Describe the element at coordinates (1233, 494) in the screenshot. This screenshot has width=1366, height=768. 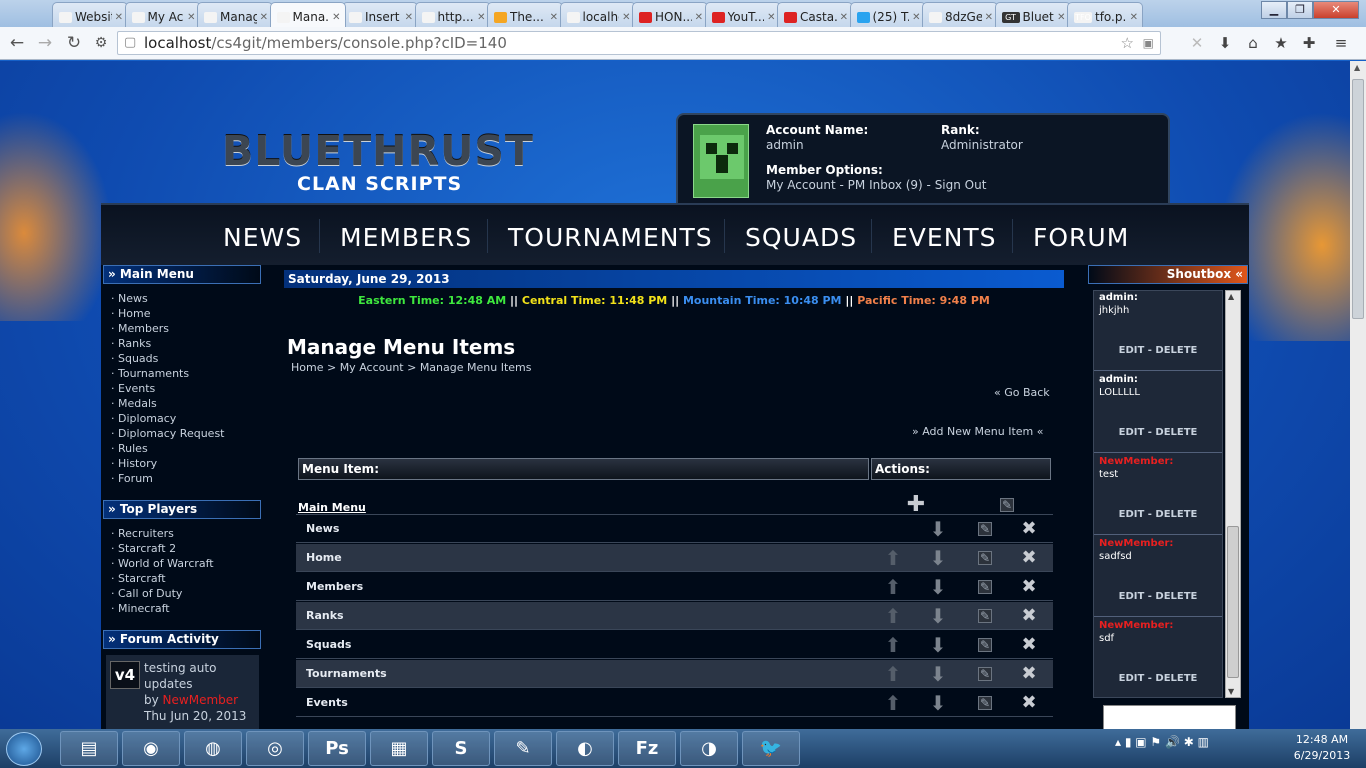
I see `shoutbox-scrollbar: ▲ ▼` at that location.